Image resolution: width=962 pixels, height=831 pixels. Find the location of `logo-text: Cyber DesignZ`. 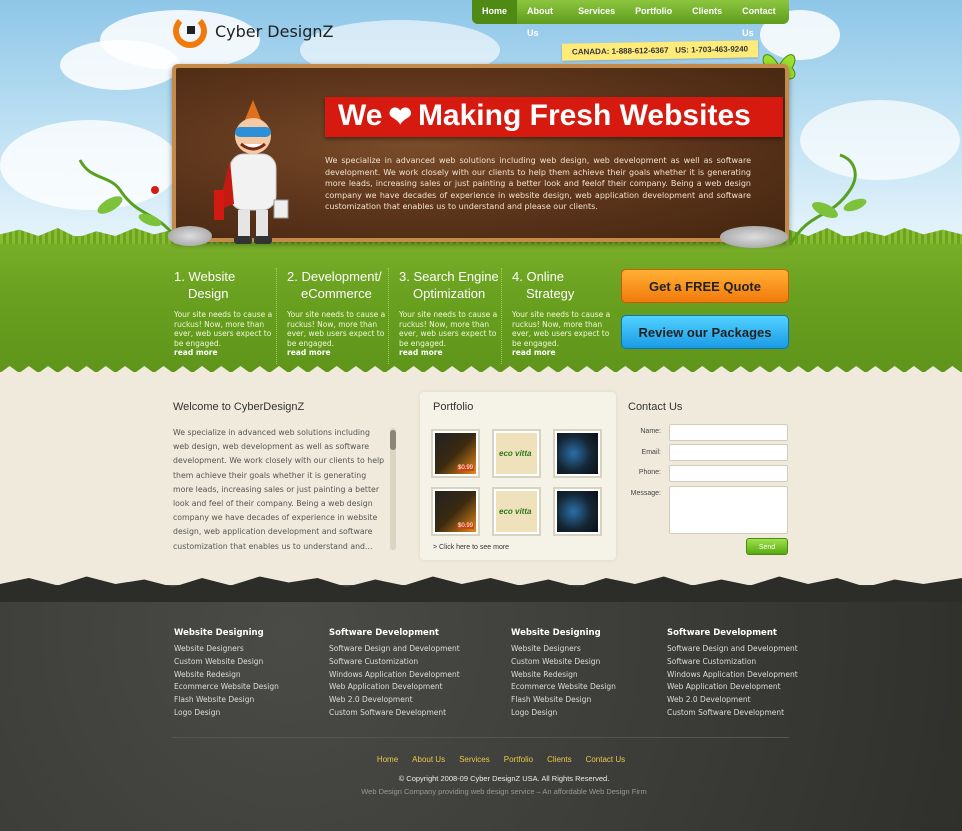

logo-text: Cyber DesignZ is located at coordinates (274, 31).